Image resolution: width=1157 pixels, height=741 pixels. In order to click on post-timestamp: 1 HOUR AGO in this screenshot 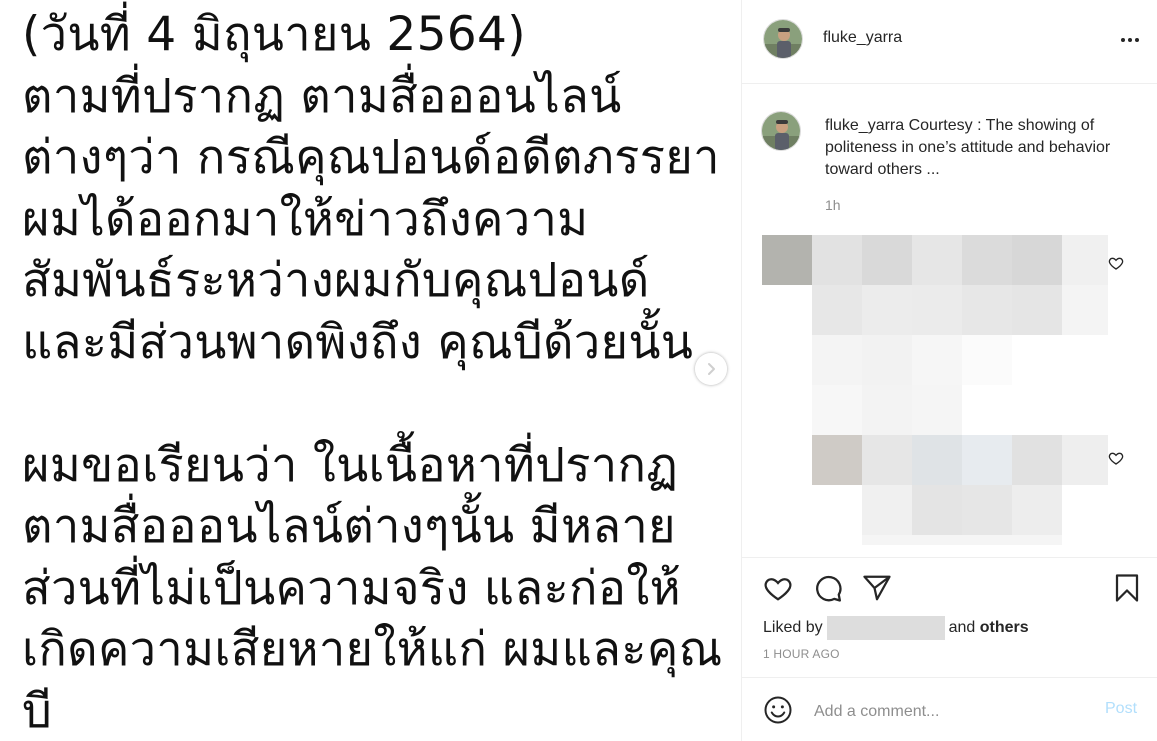, I will do `click(801, 654)`.